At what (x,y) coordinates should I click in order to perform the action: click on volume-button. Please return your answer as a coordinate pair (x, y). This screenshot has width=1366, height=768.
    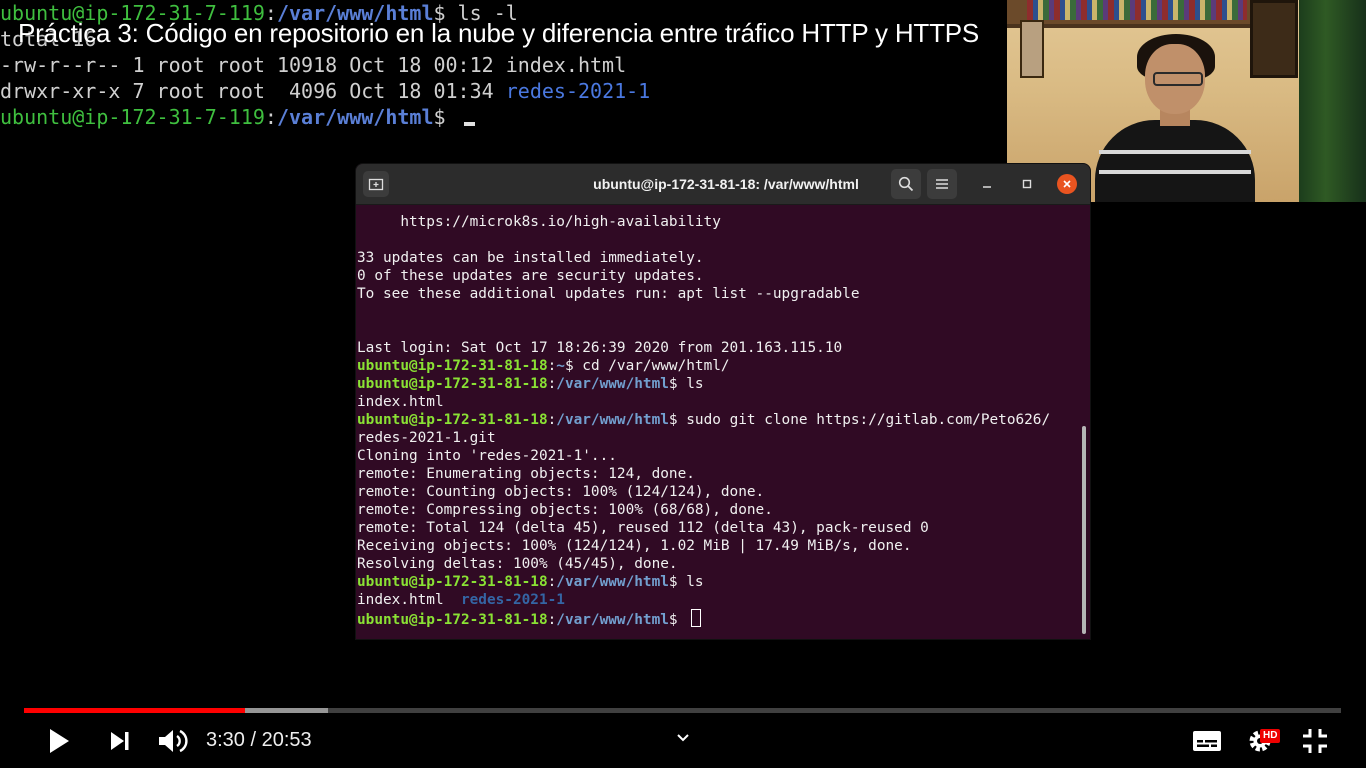
    Looking at the image, I should click on (173, 741).